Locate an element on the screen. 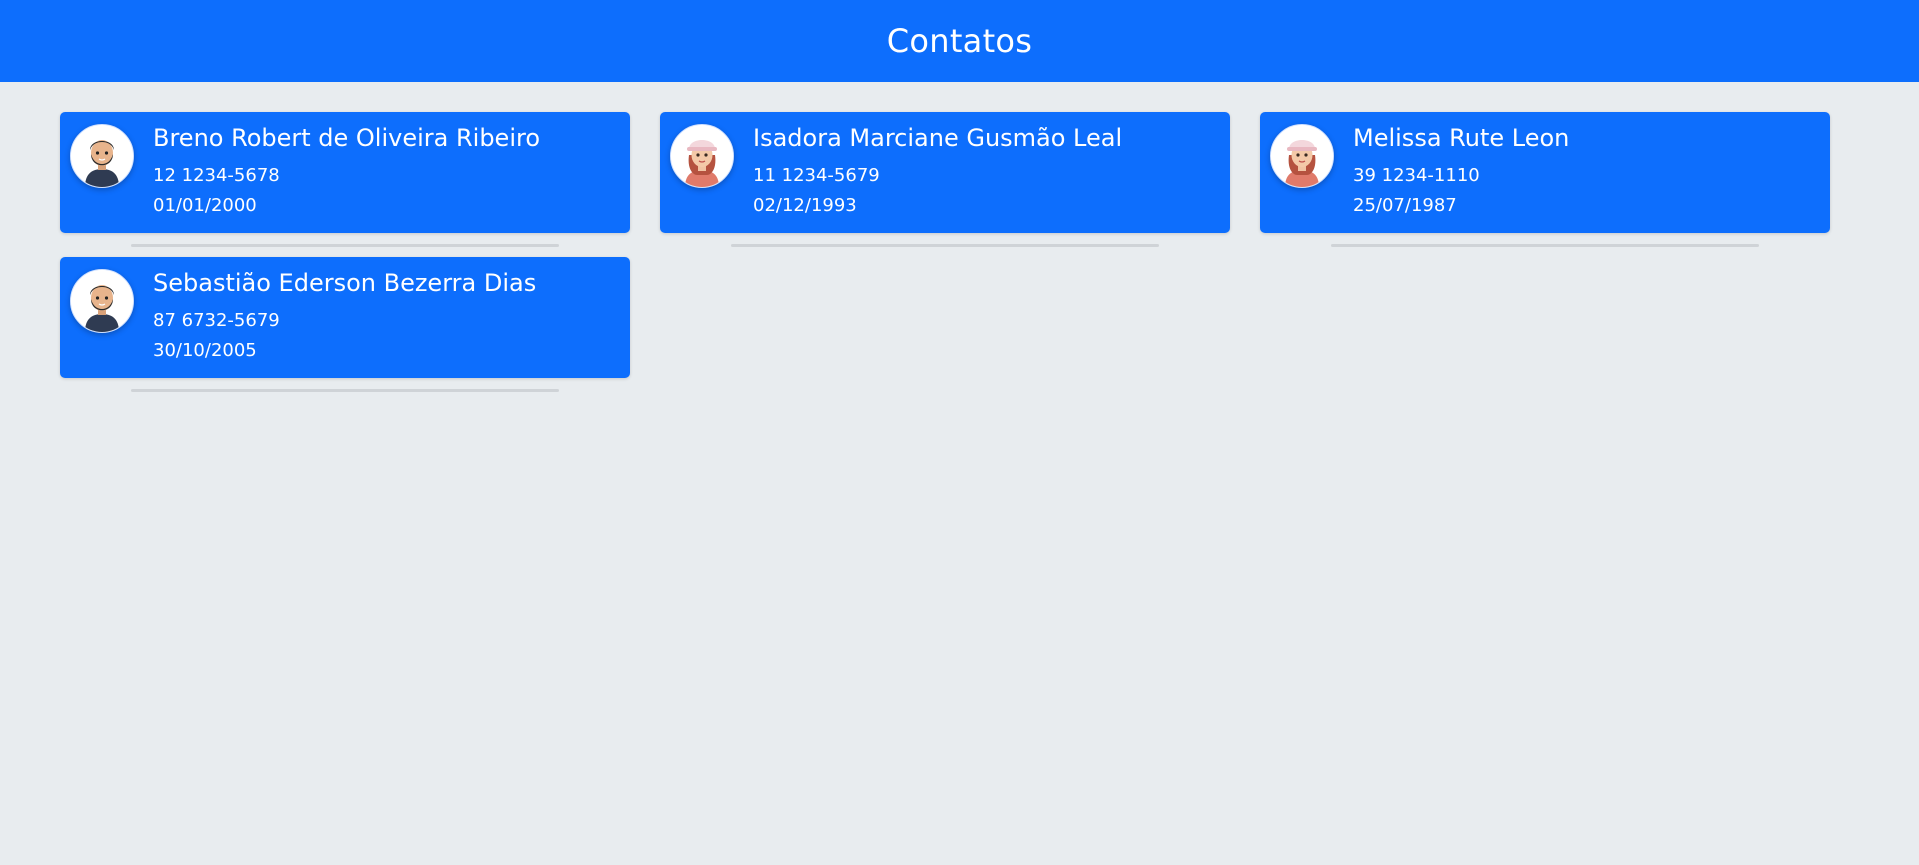  contact-name: Breno Robert de Oliveira Ribeiro is located at coordinates (347, 138).